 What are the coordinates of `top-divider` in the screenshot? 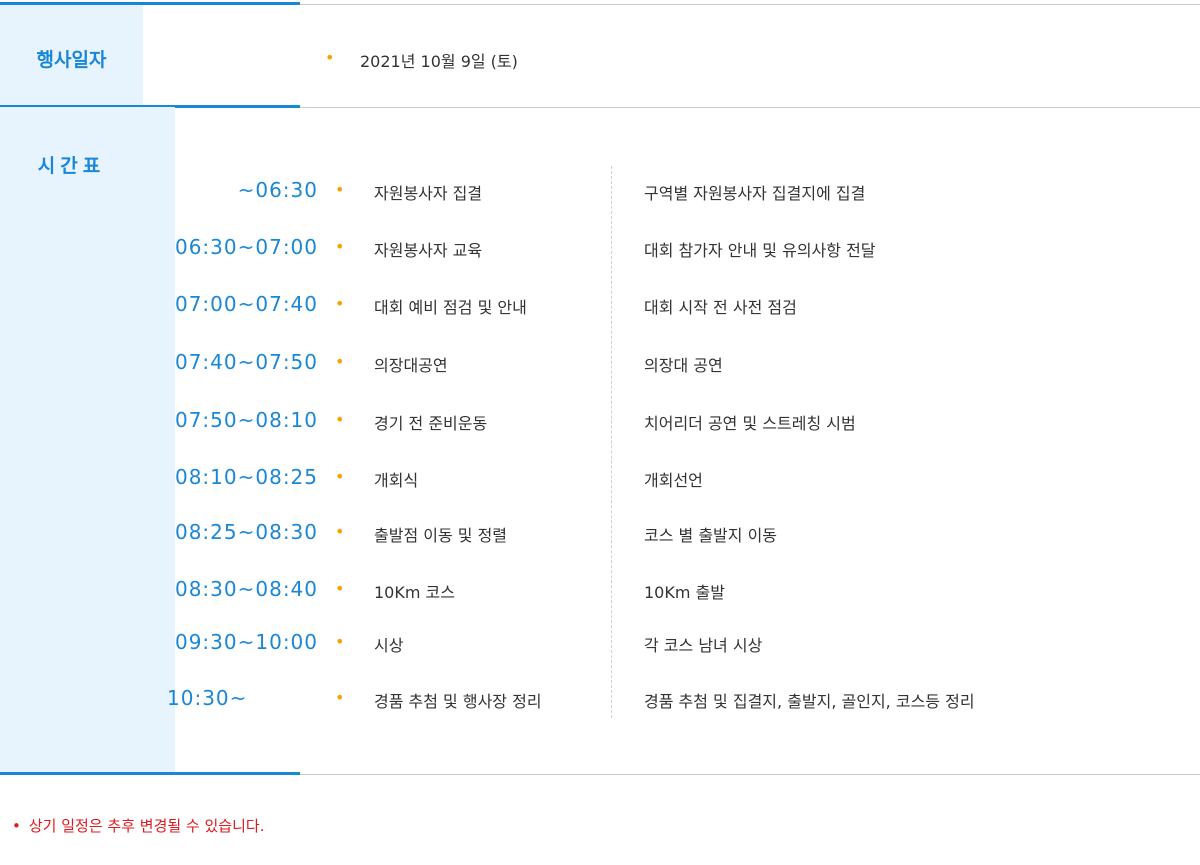 It's located at (750, 4).